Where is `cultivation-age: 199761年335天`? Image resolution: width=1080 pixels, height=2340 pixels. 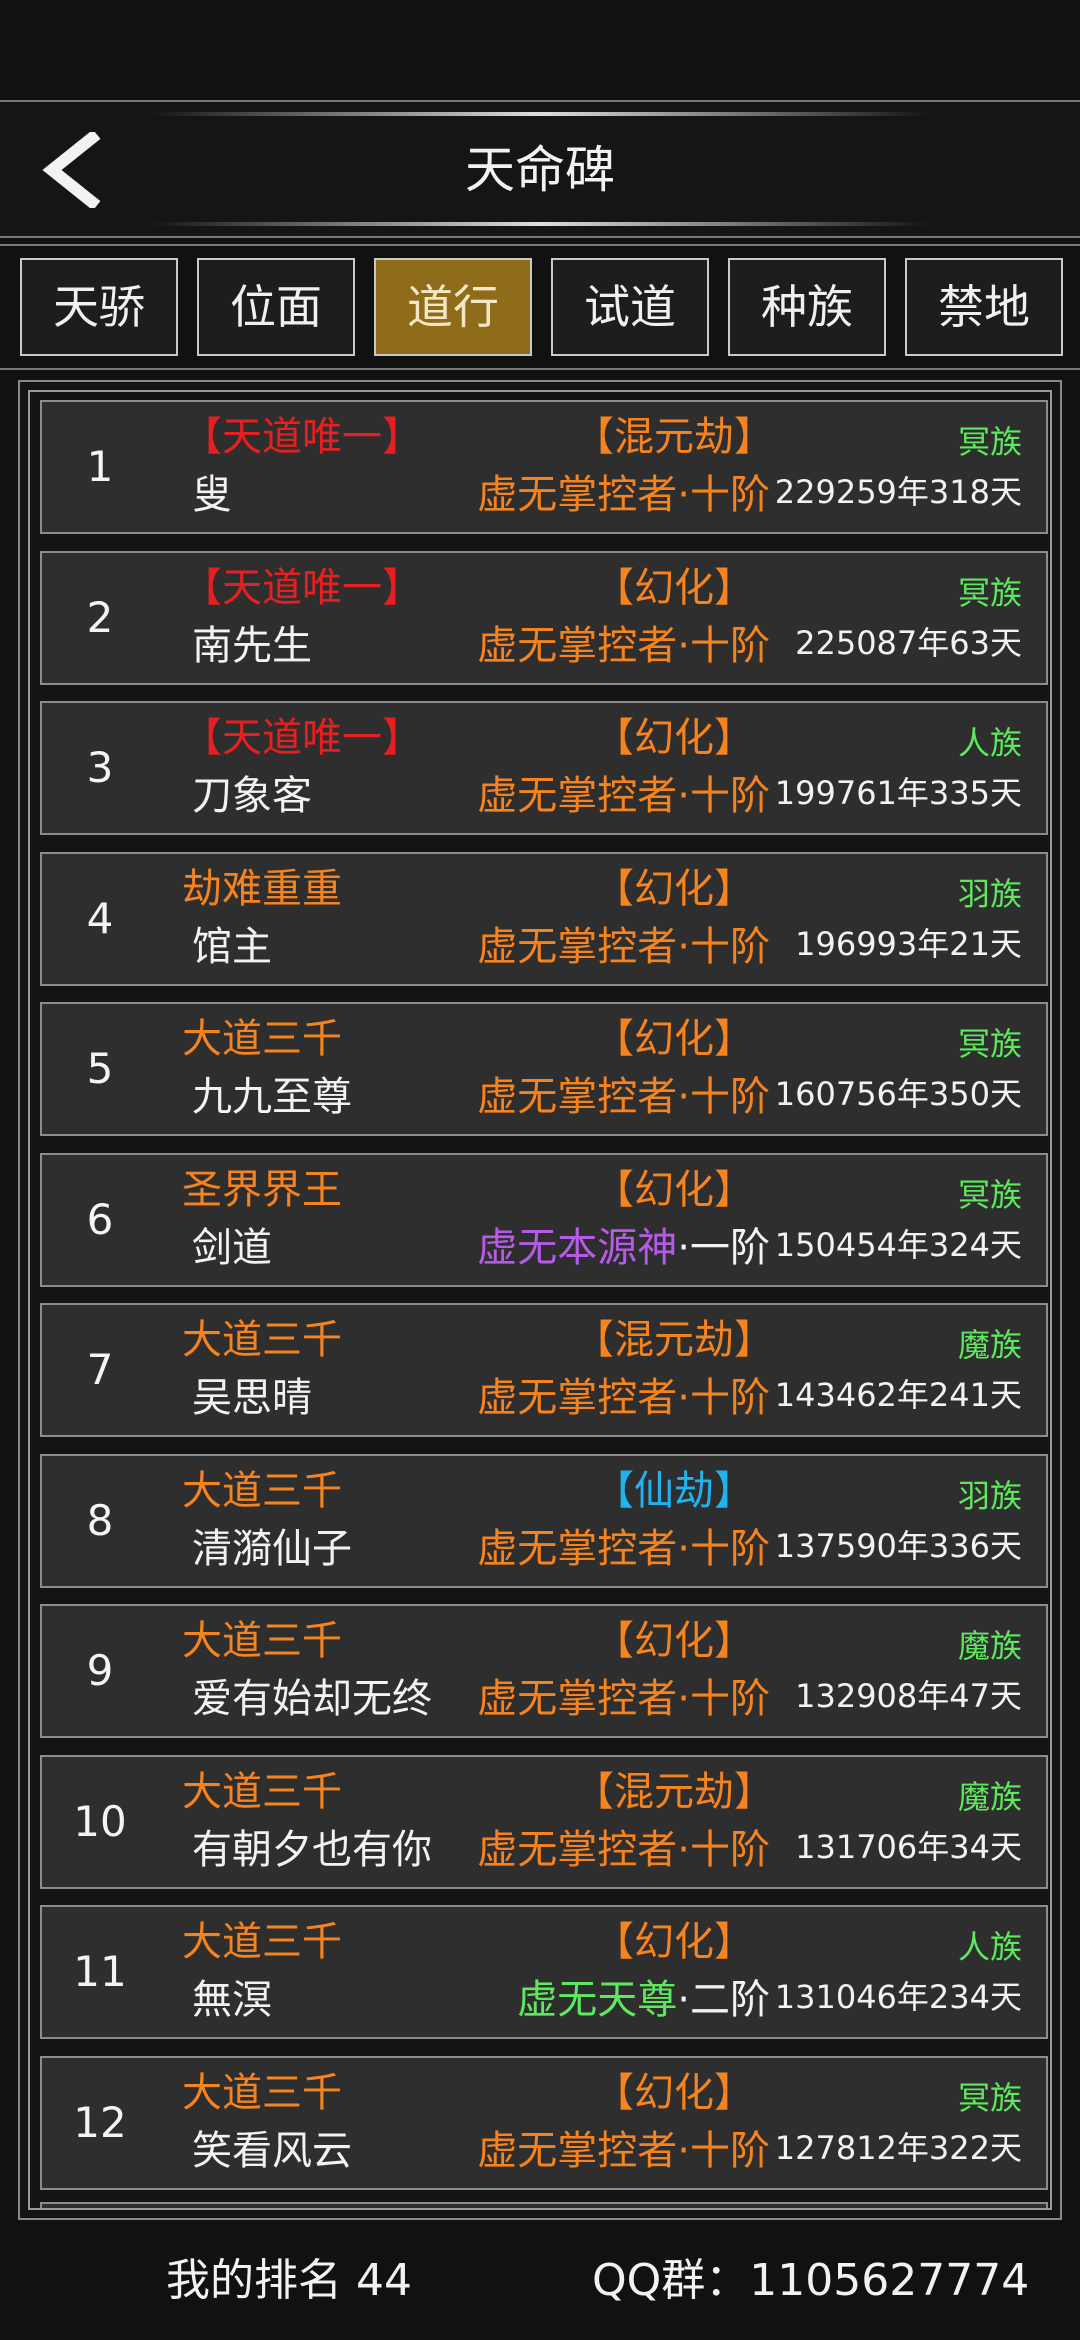
cultivation-age: 199761年335天 is located at coordinates (898, 793).